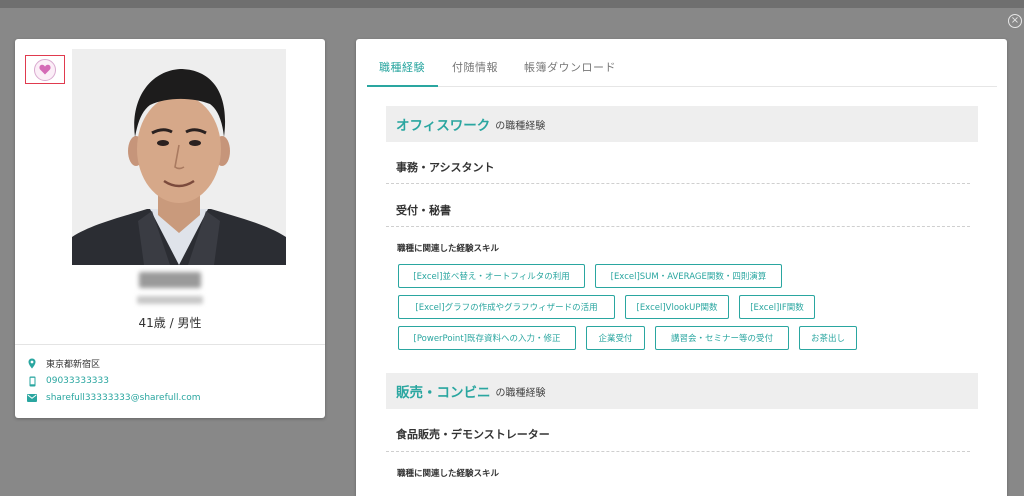  What do you see at coordinates (170, 300) in the screenshot?
I see `name-kana-blurred` at bounding box center [170, 300].